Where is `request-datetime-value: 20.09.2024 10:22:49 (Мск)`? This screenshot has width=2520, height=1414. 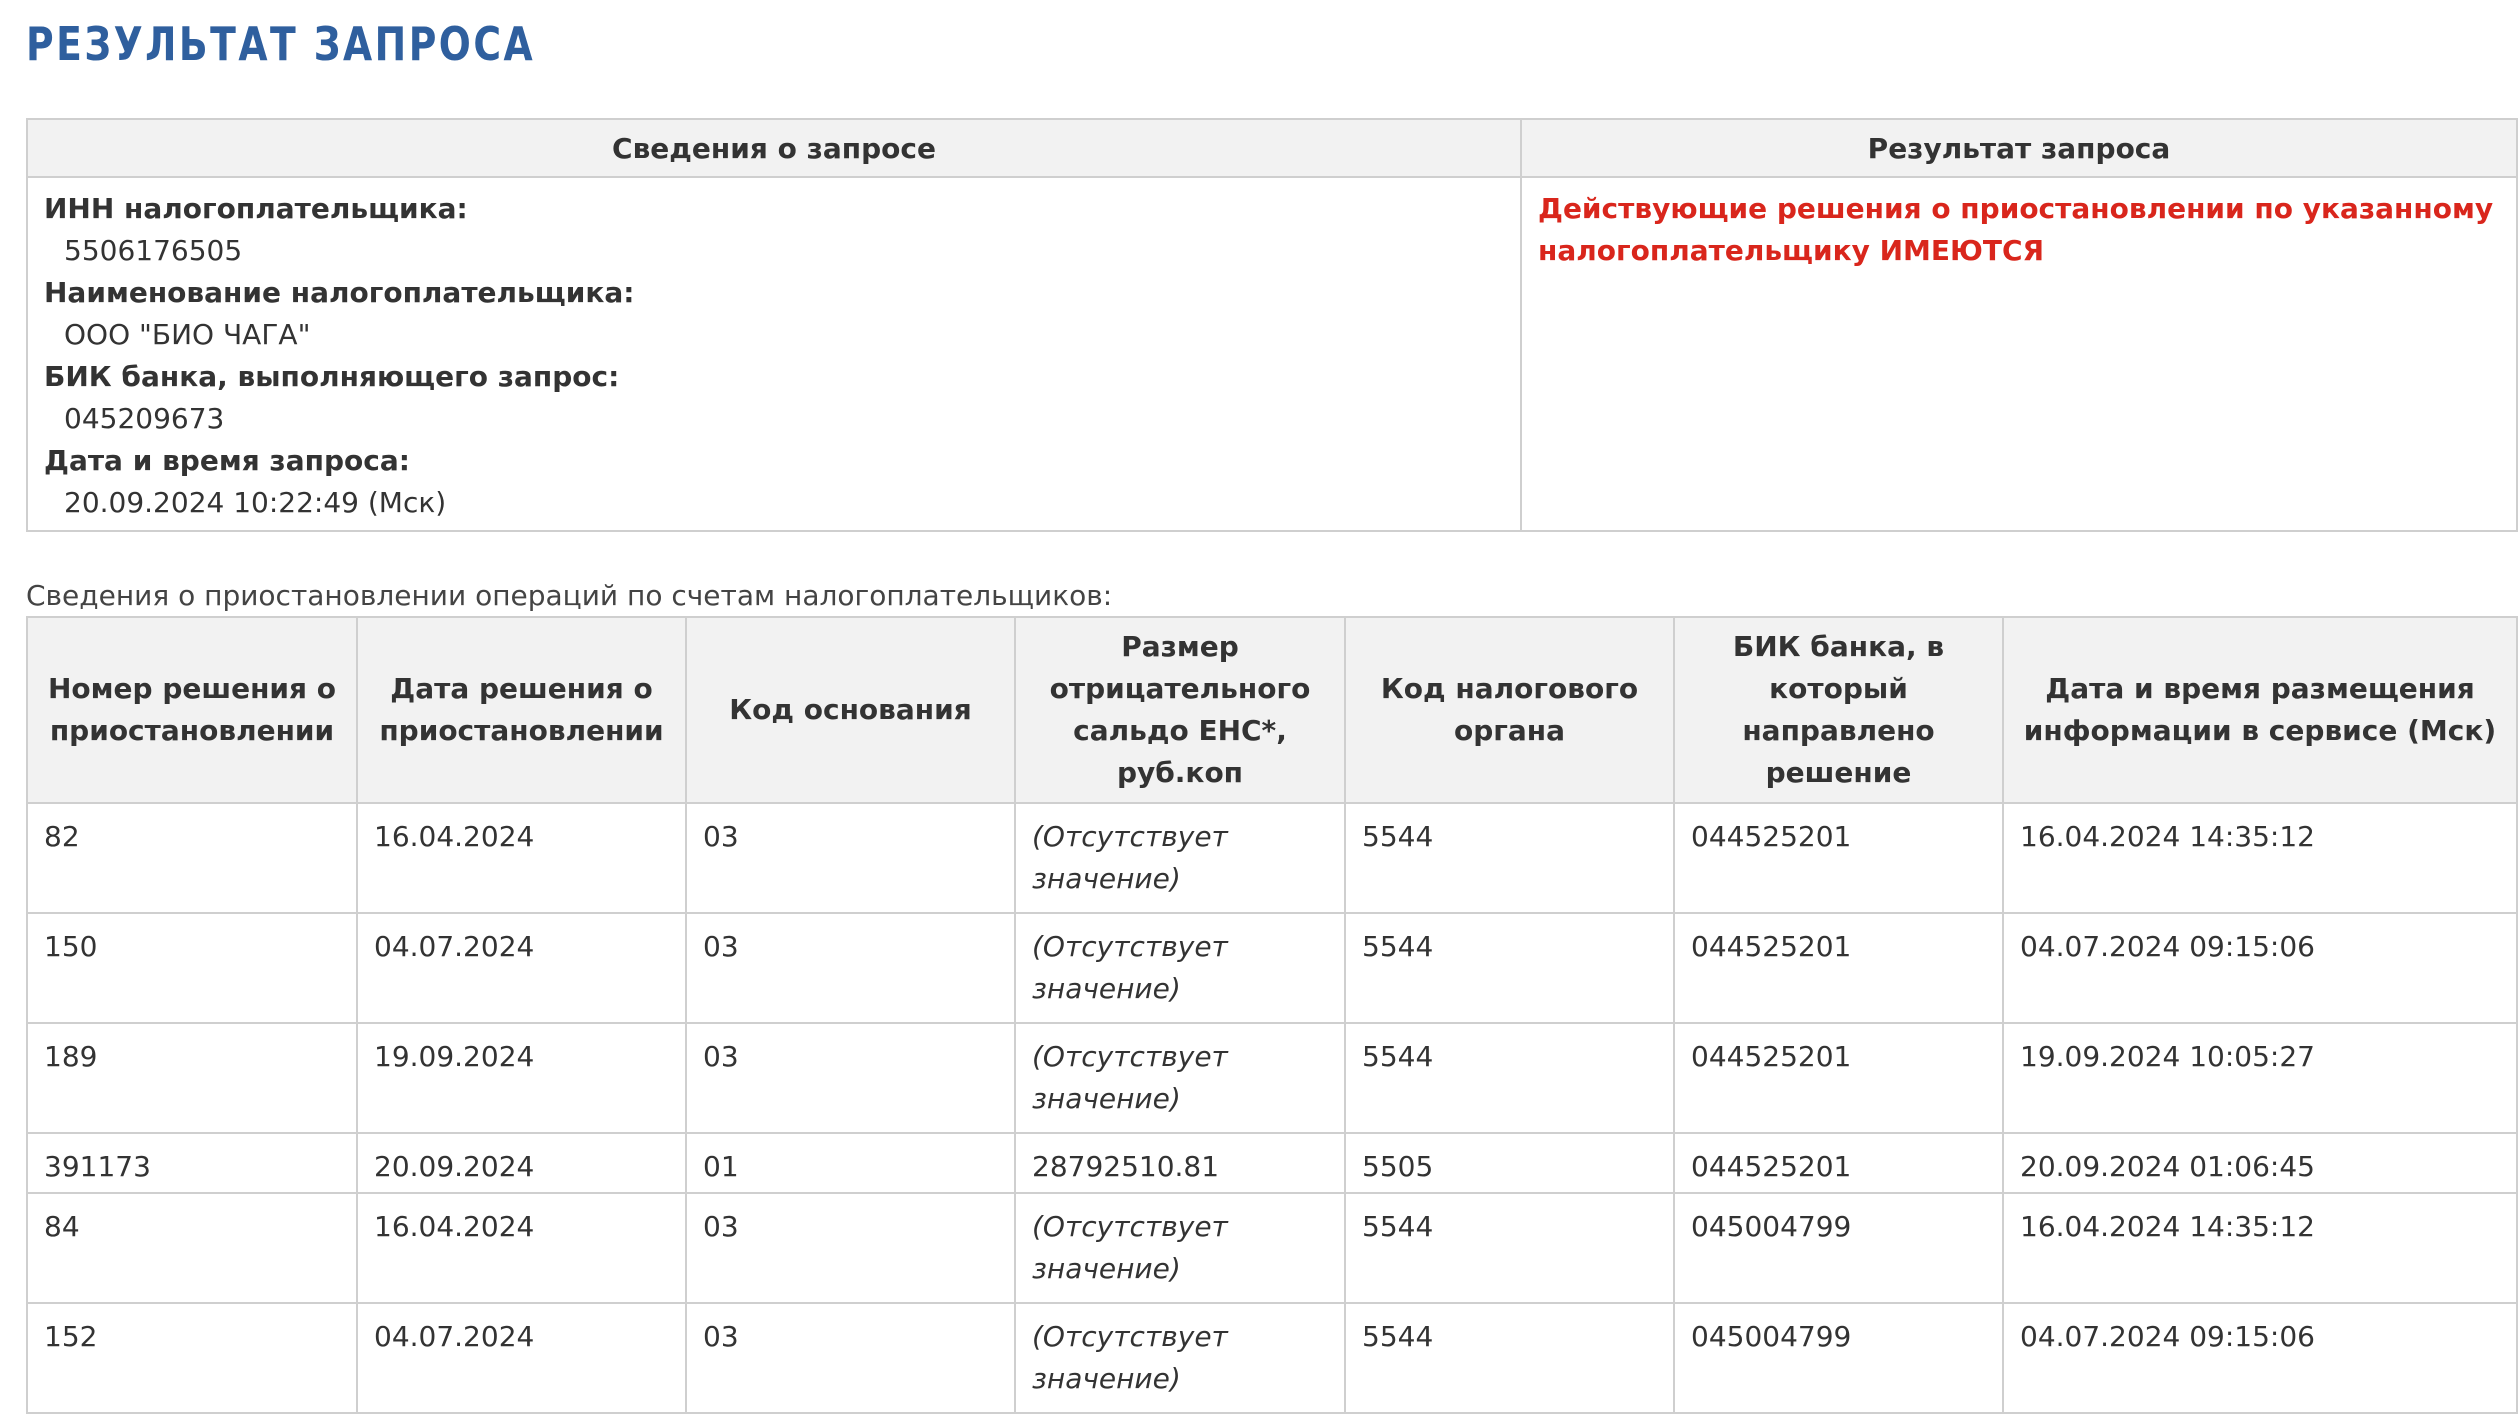 request-datetime-value: 20.09.2024 10:22:49 (Мск) is located at coordinates (255, 502).